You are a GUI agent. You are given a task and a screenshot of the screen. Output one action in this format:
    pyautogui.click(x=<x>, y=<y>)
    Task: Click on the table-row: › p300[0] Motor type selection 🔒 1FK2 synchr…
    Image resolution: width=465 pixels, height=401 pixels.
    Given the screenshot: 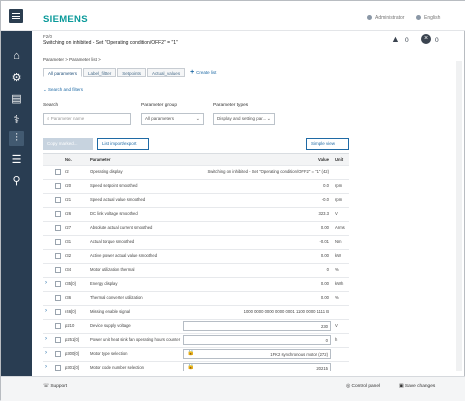 What is the action you would take?
    pyautogui.click(x=196, y=355)
    